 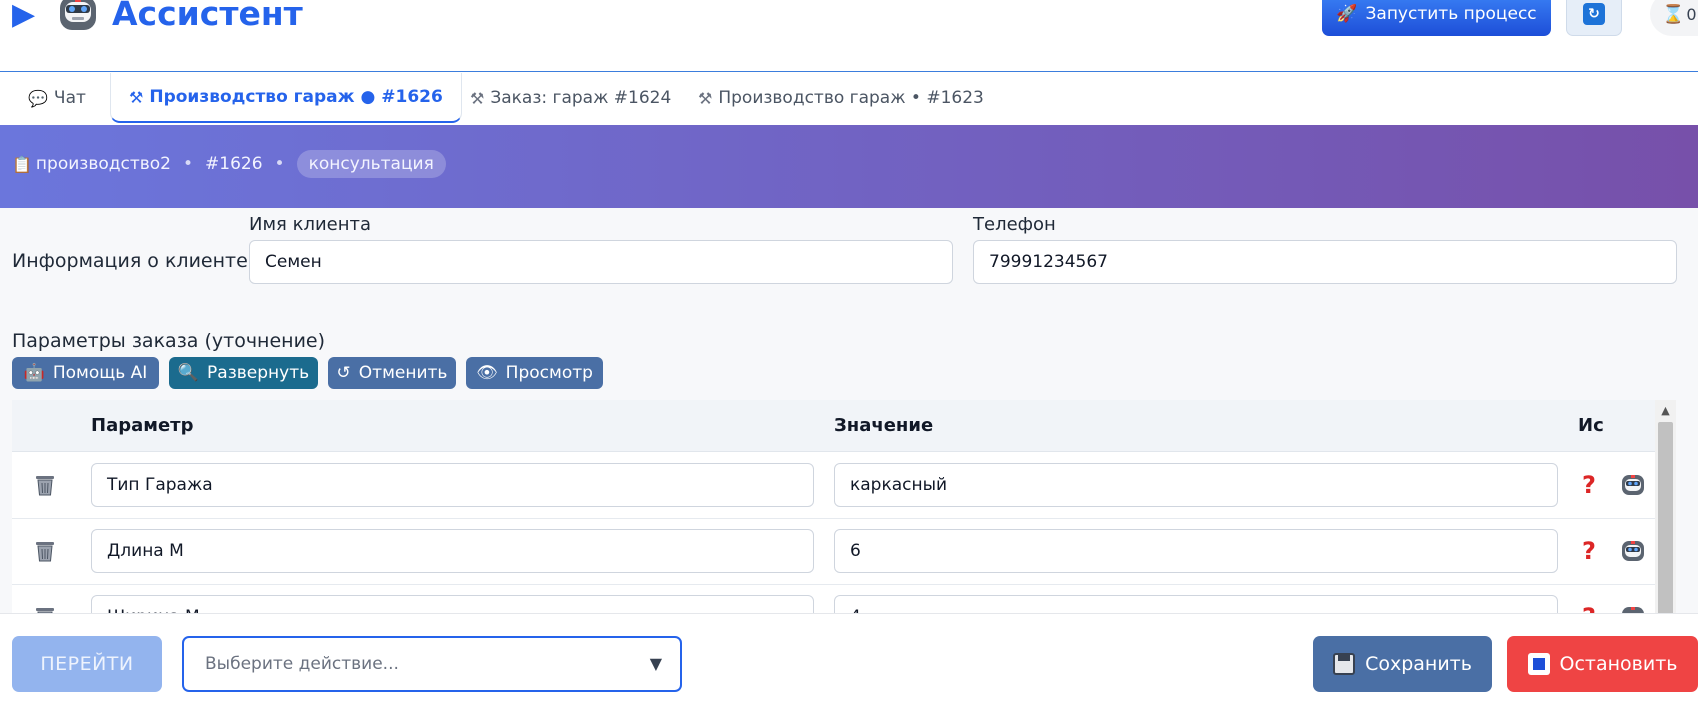 What do you see at coordinates (23, 15) in the screenshot?
I see `play-icon: ▶` at bounding box center [23, 15].